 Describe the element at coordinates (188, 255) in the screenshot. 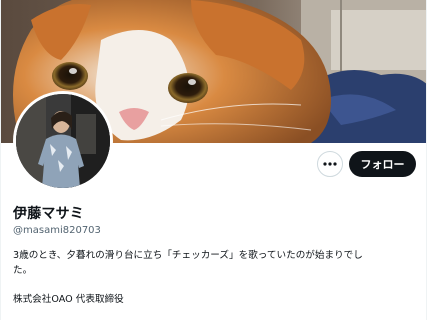

I see `bio-line-1: 3歳のとき、夕暮れの滑り台に立ち「チェッカーズ」を歌っていたのが始まりでし` at that location.